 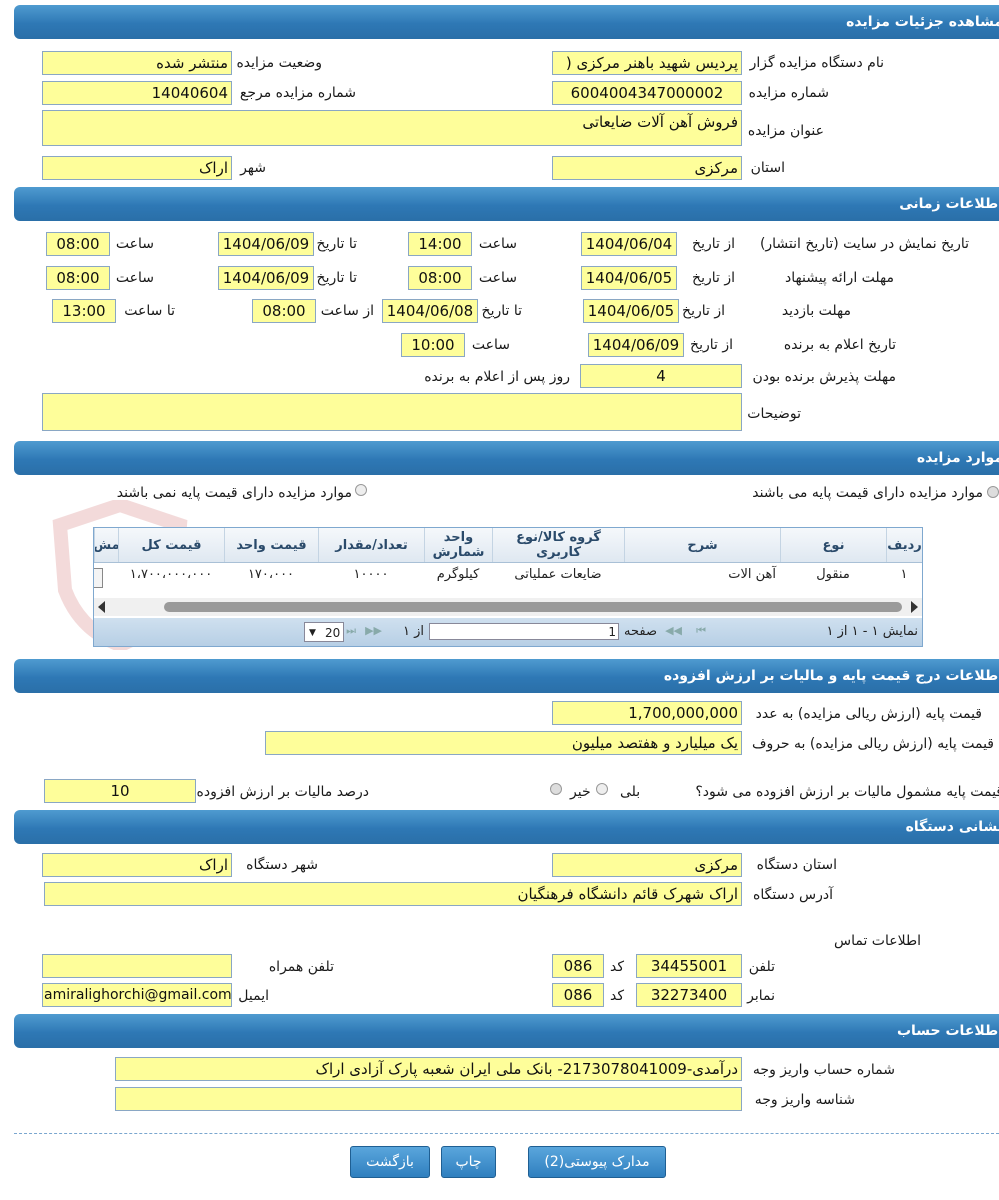 What do you see at coordinates (253, 168) in the screenshot?
I see `city-label: شهر` at bounding box center [253, 168].